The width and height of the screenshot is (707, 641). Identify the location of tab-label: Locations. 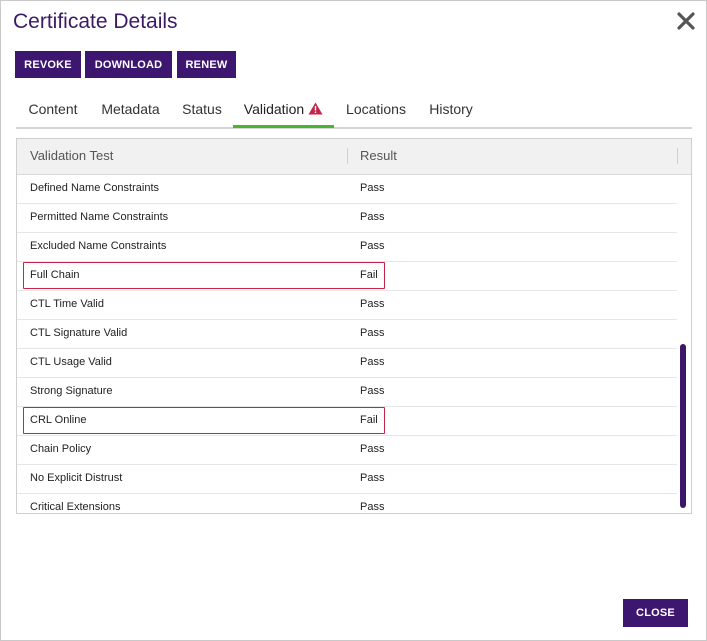
(376, 109).